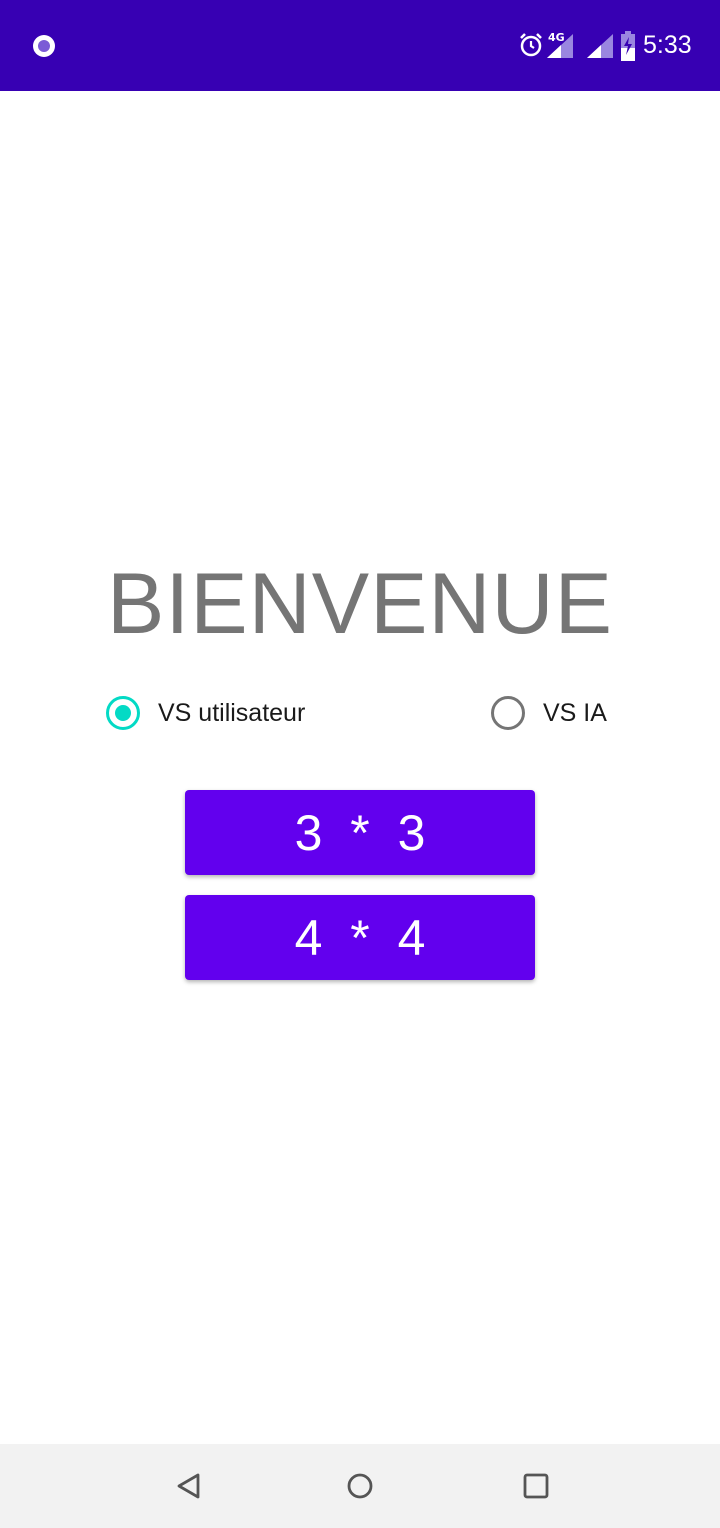 The width and height of the screenshot is (720, 1528). I want to click on radio-checked-icon, so click(123, 713).